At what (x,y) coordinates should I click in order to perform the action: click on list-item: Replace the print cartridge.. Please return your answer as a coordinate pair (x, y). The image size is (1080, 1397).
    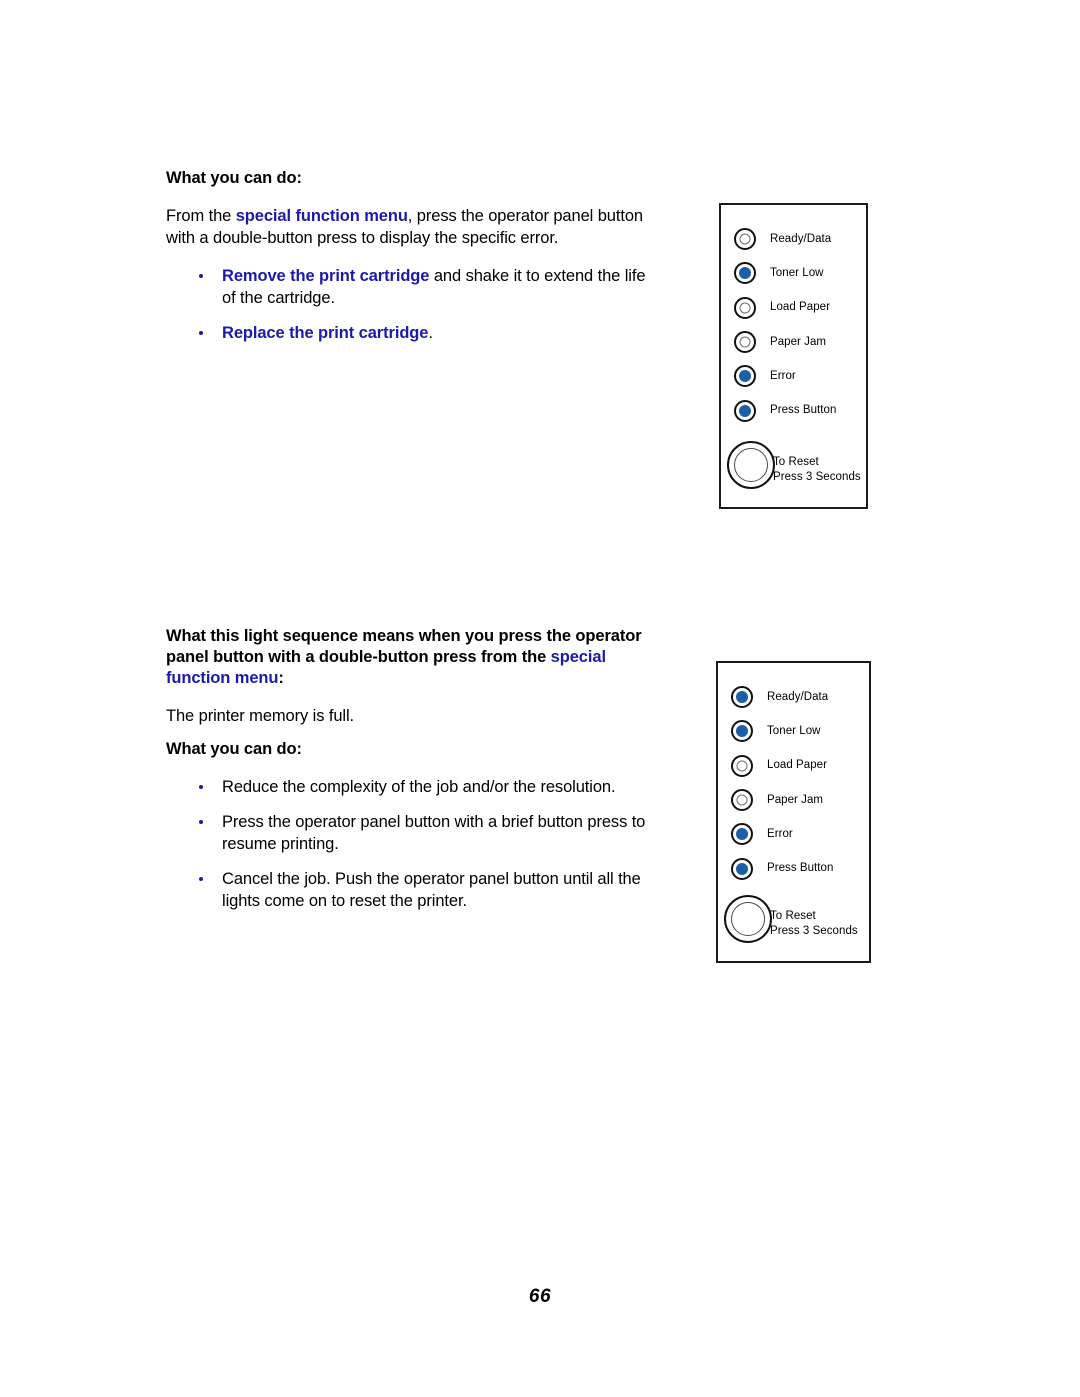
    Looking at the image, I should click on (411, 334).